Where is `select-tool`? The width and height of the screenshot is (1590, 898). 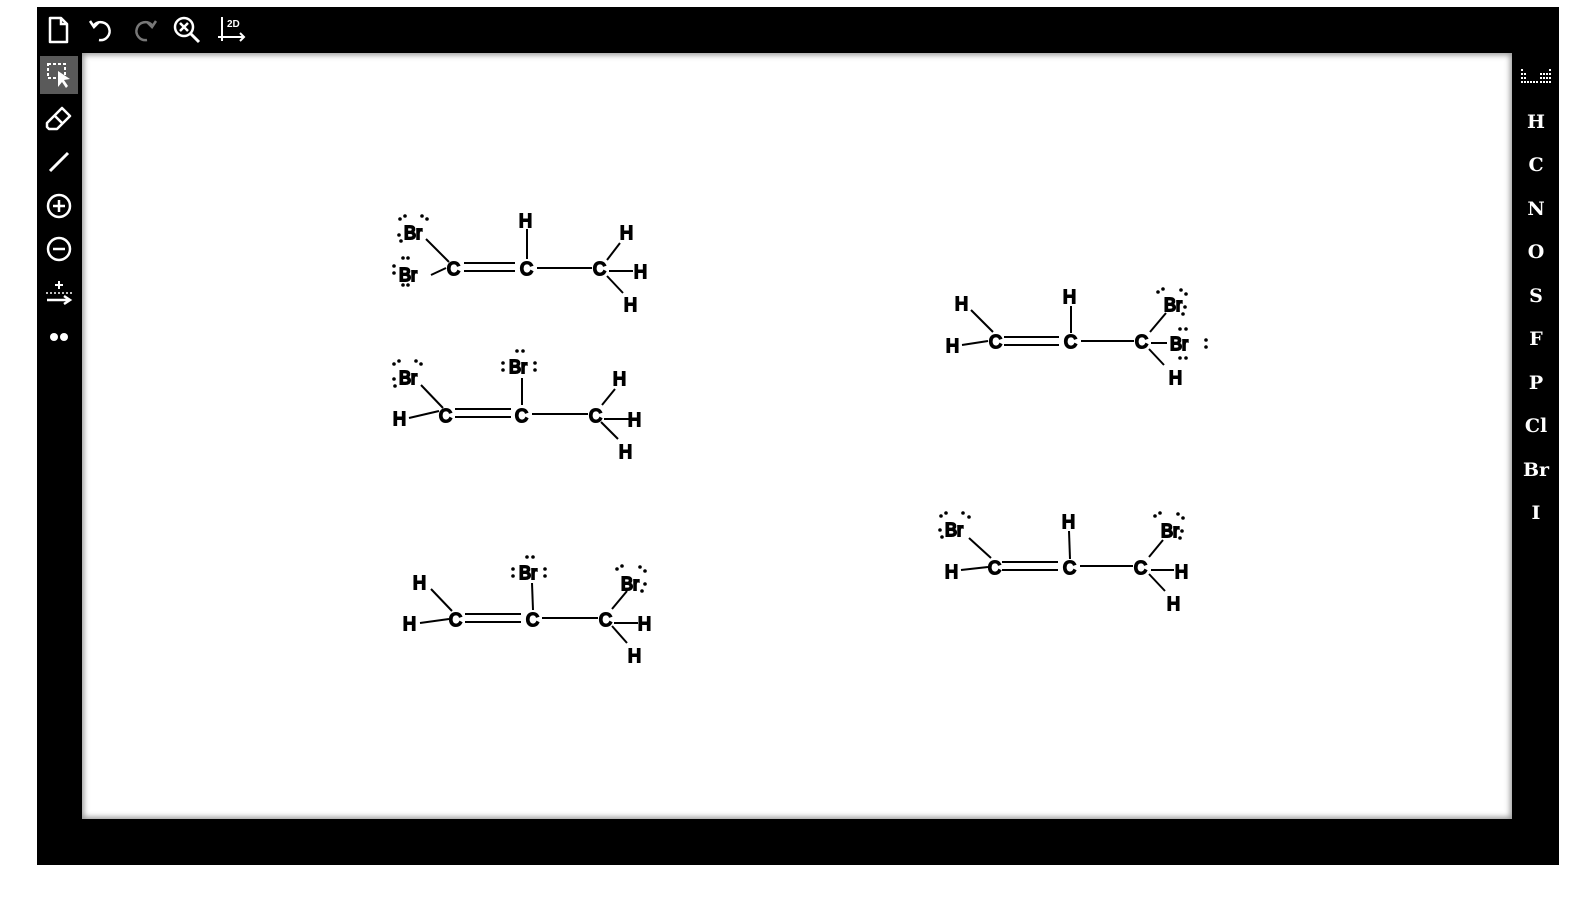 select-tool is located at coordinates (59, 75).